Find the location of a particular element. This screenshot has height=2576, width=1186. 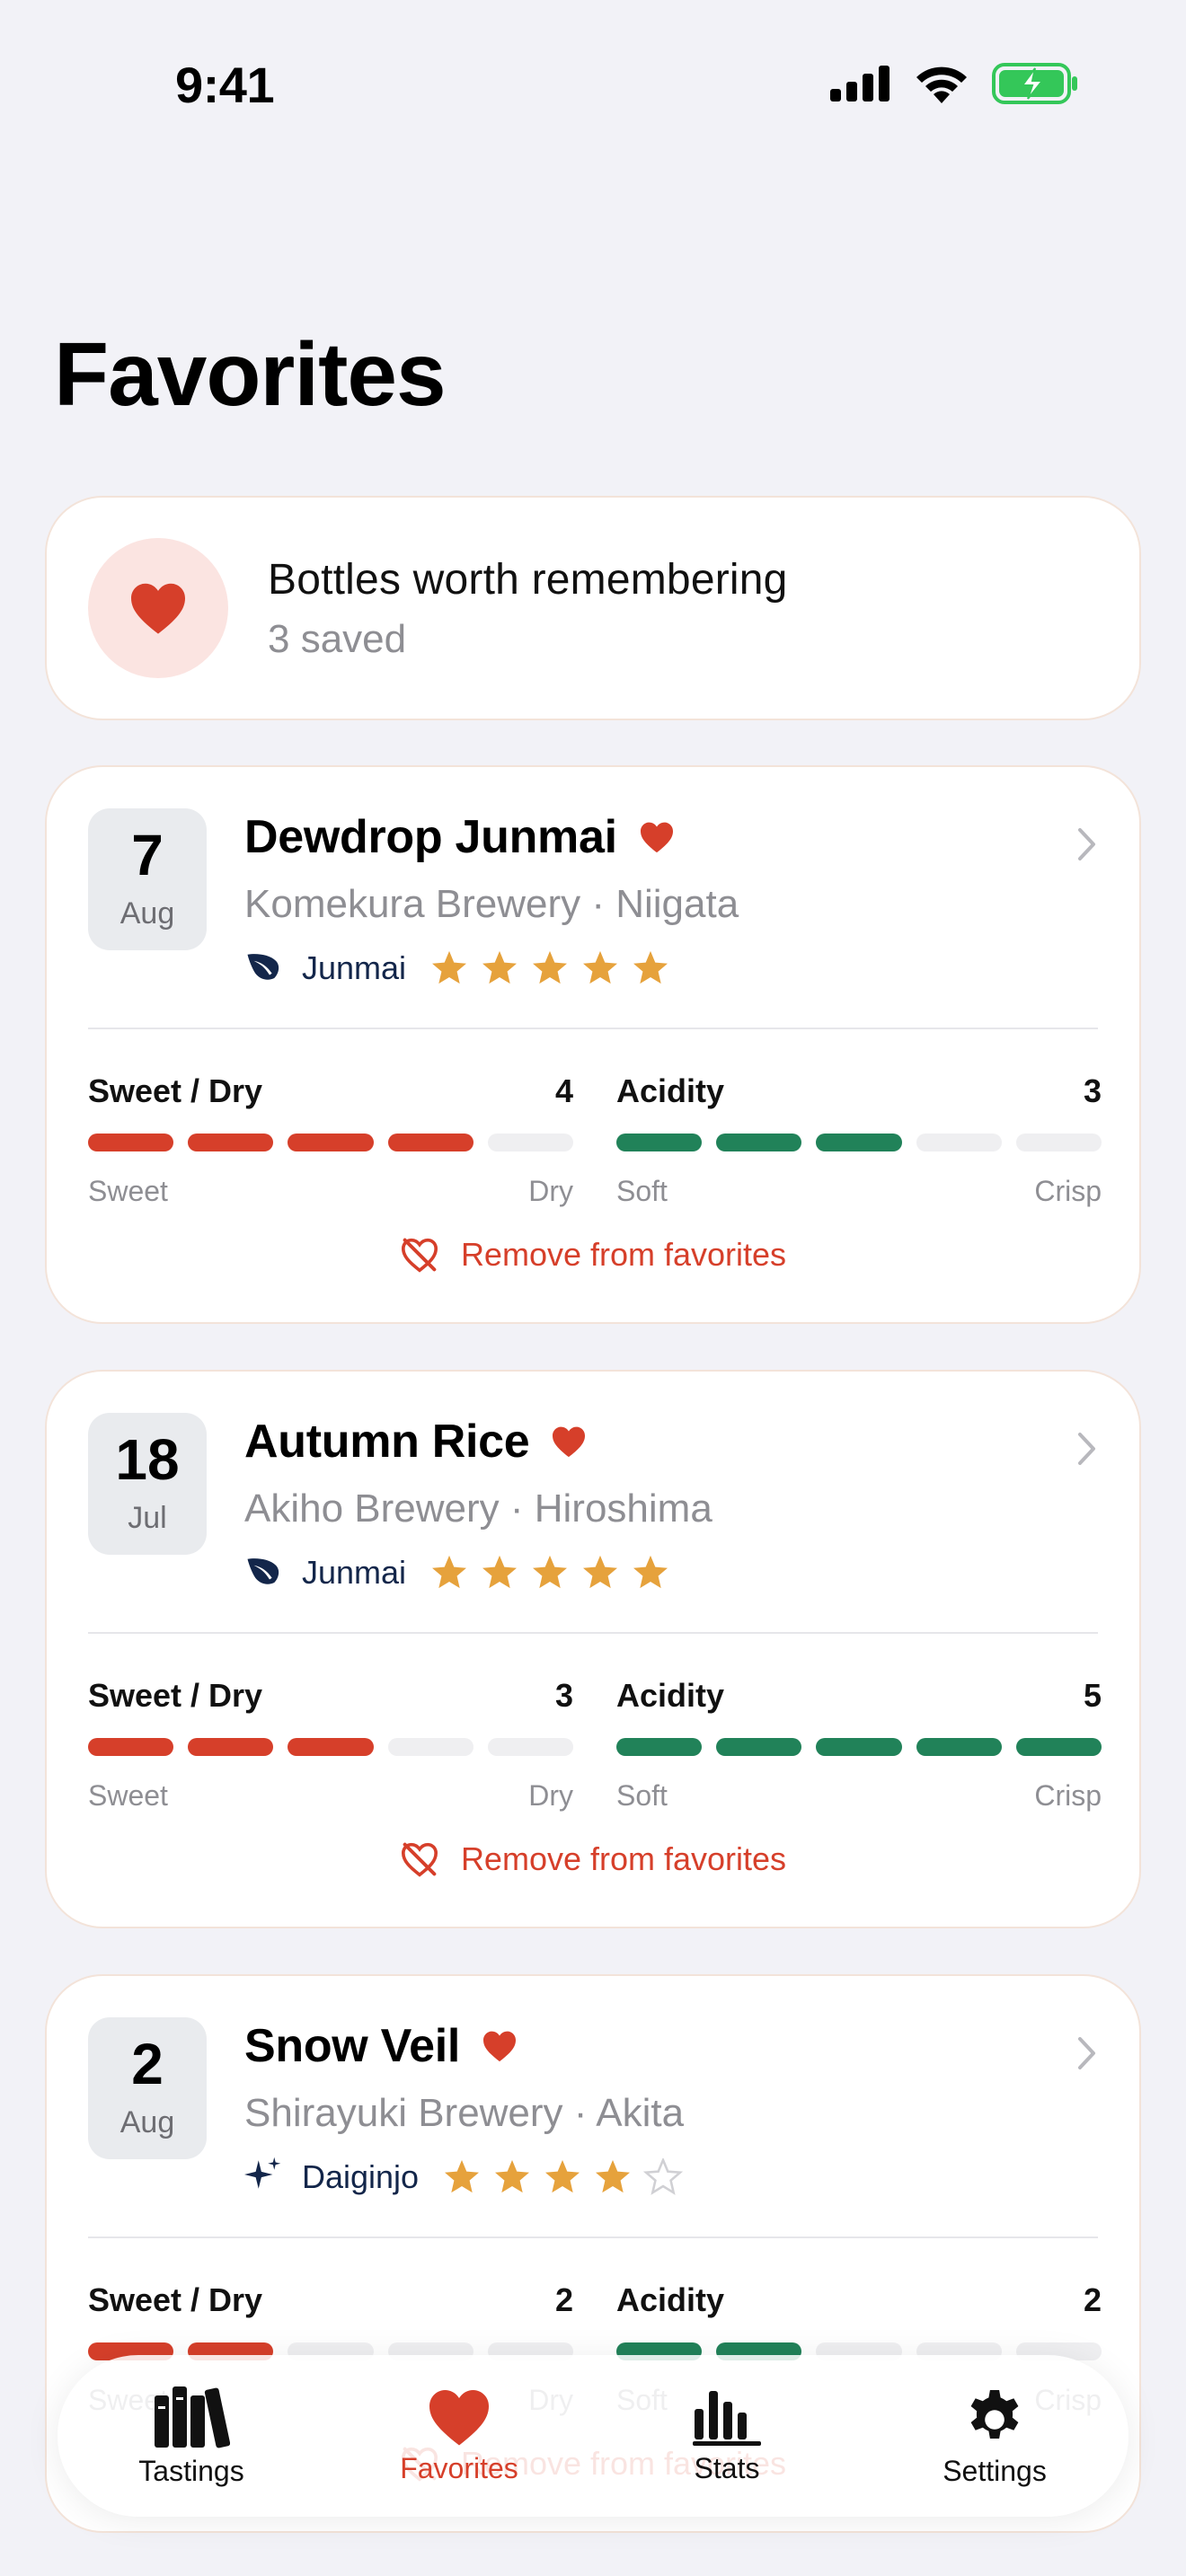

tab-settings-label: Settings is located at coordinates (995, 2470).